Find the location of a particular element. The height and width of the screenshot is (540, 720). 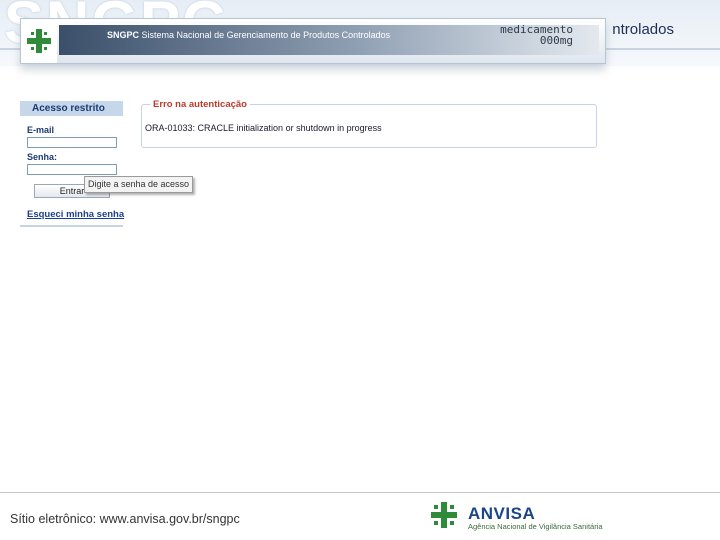

login-header: Acesso restrito is located at coordinates (71, 108).